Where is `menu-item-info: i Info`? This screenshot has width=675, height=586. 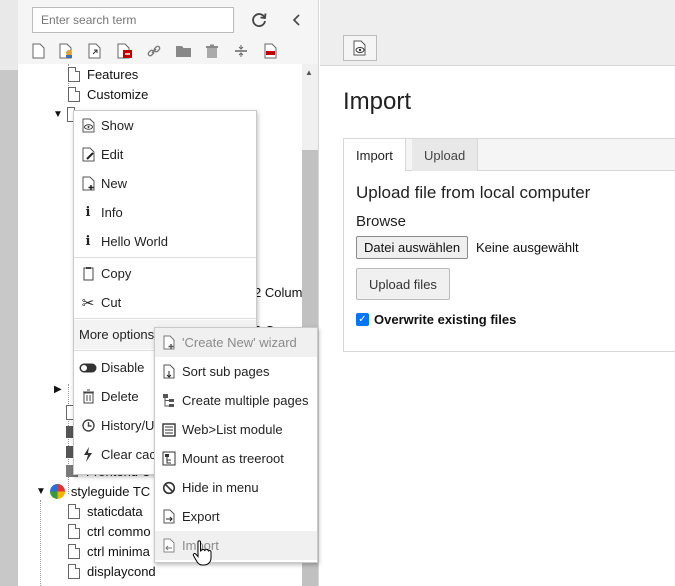
menu-item-info: i Info is located at coordinates (165, 212).